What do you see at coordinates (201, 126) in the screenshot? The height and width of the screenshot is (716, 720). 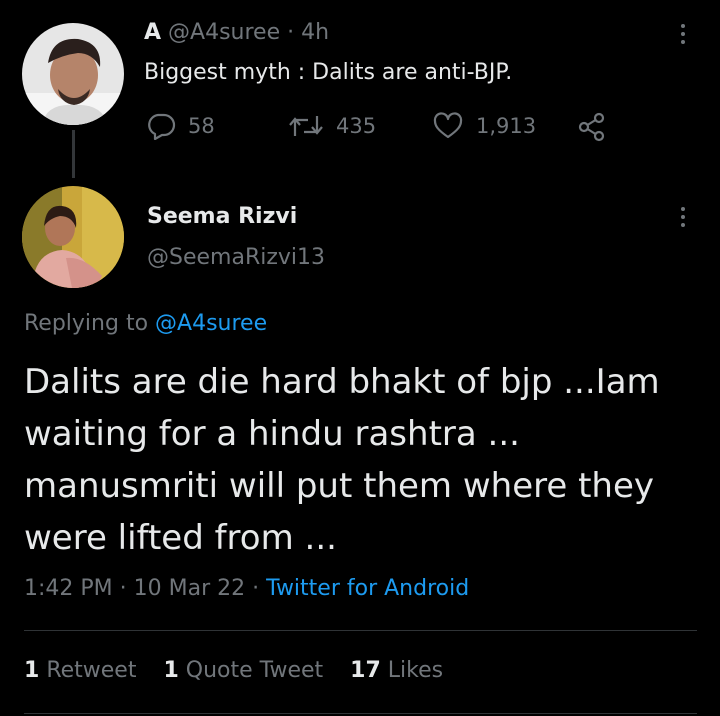 I see `reply-count: 58` at bounding box center [201, 126].